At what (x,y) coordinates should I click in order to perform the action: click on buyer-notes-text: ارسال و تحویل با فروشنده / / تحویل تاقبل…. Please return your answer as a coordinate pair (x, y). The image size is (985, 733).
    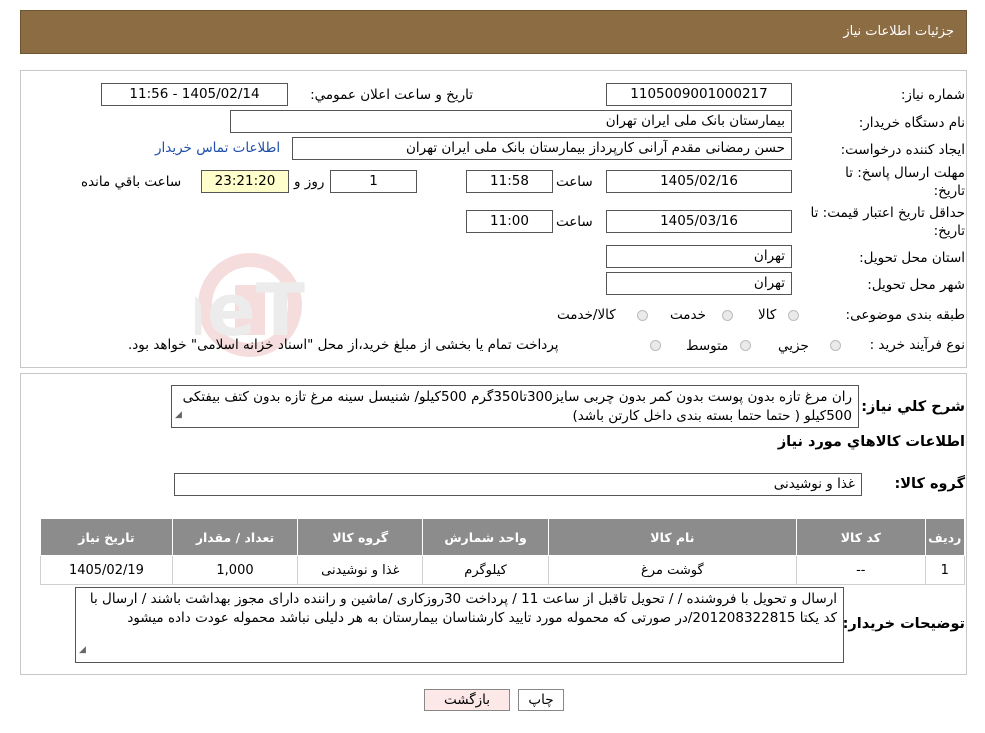
    Looking at the image, I should click on (459, 625).